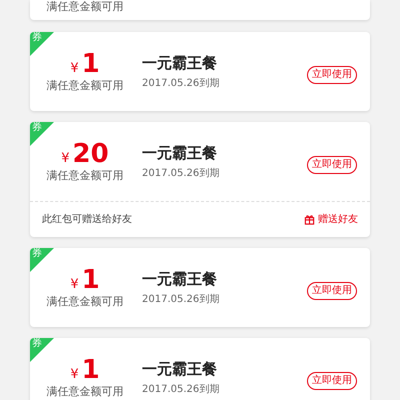 The image size is (400, 400). I want to click on gift-icon, so click(309, 219).